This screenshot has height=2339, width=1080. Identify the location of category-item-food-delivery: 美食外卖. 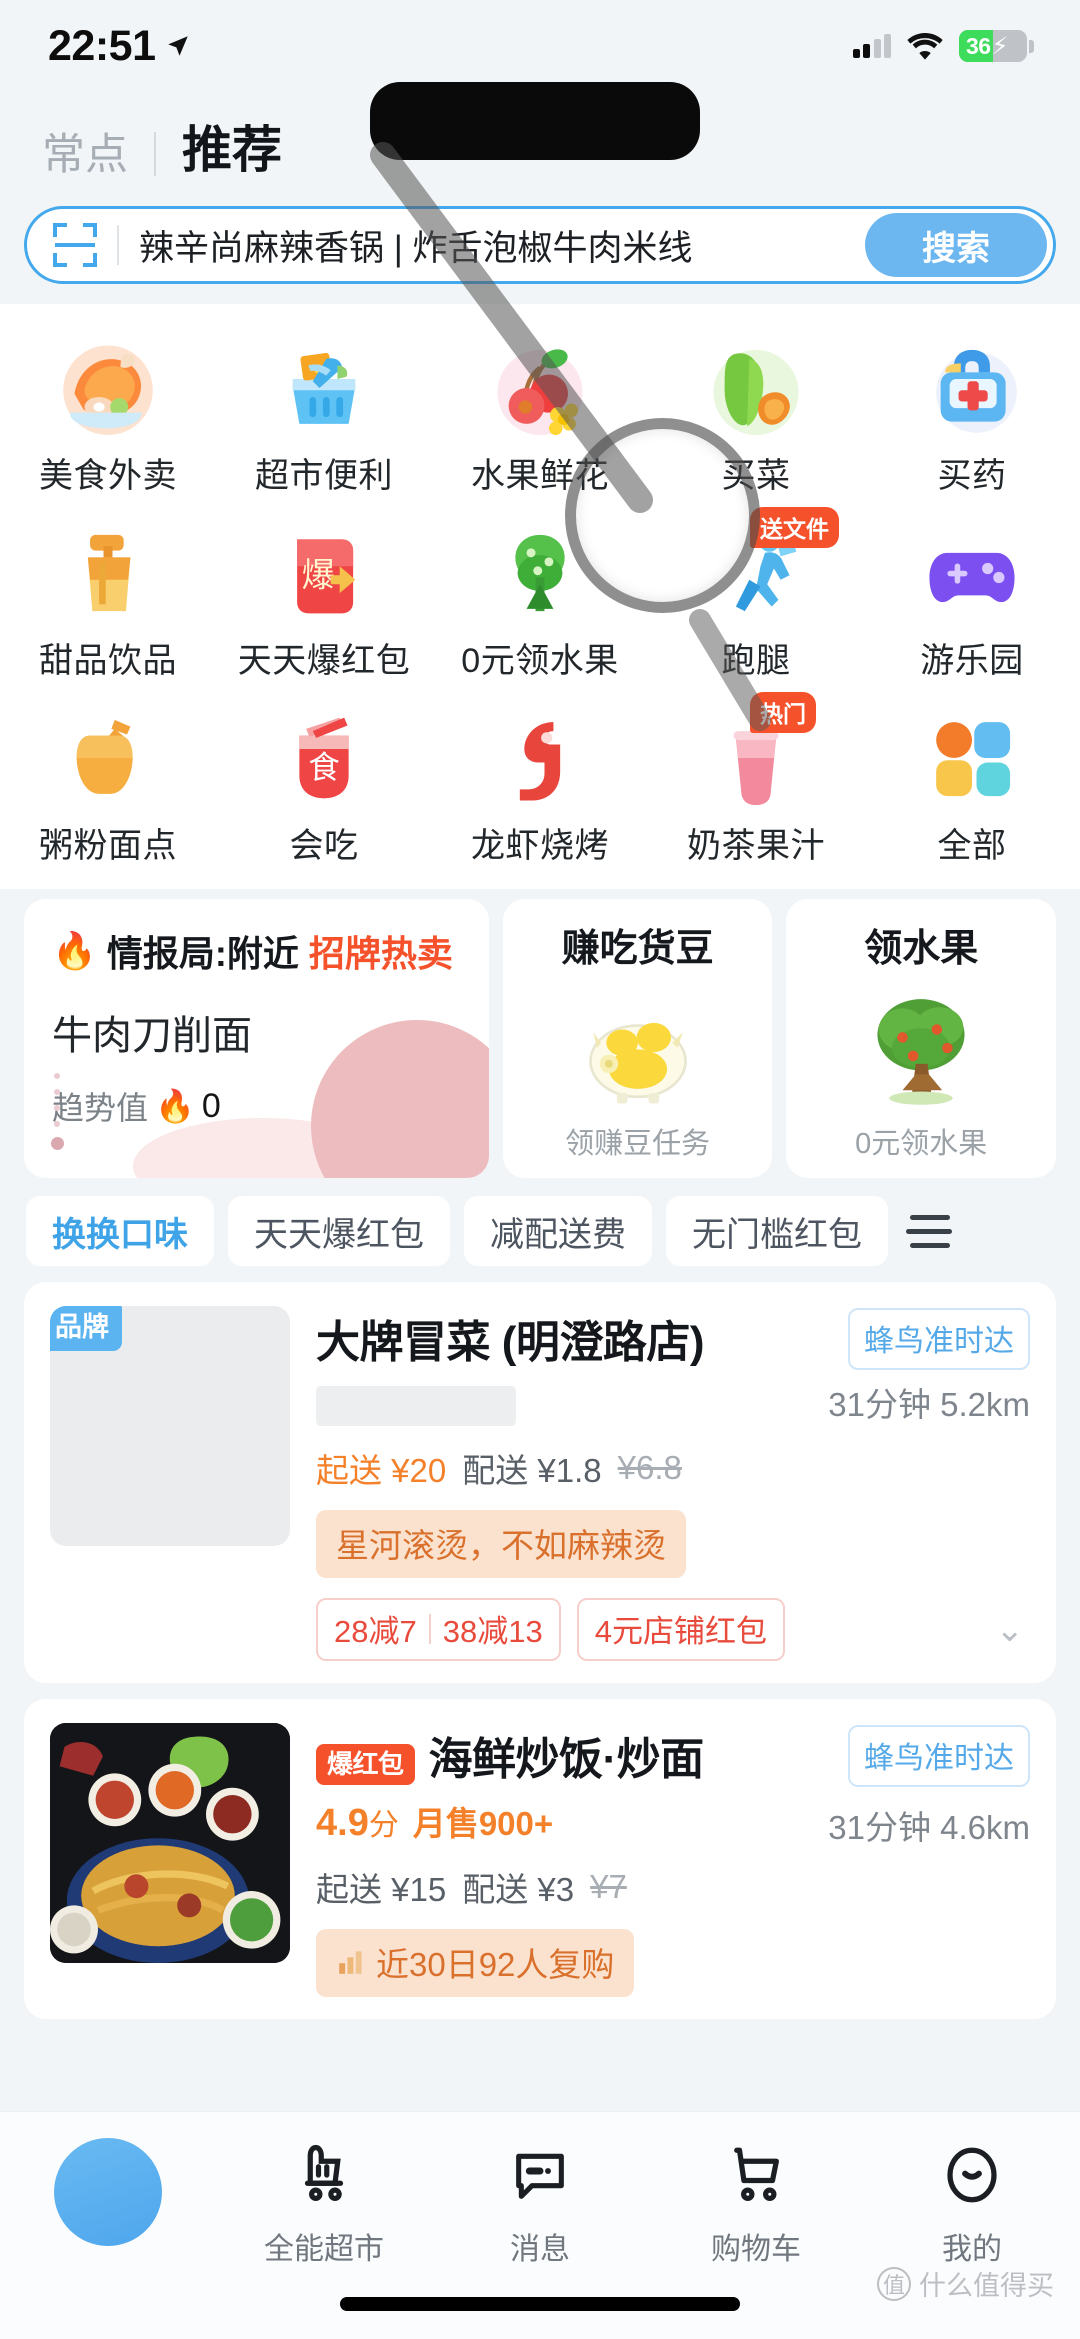
(108, 418).